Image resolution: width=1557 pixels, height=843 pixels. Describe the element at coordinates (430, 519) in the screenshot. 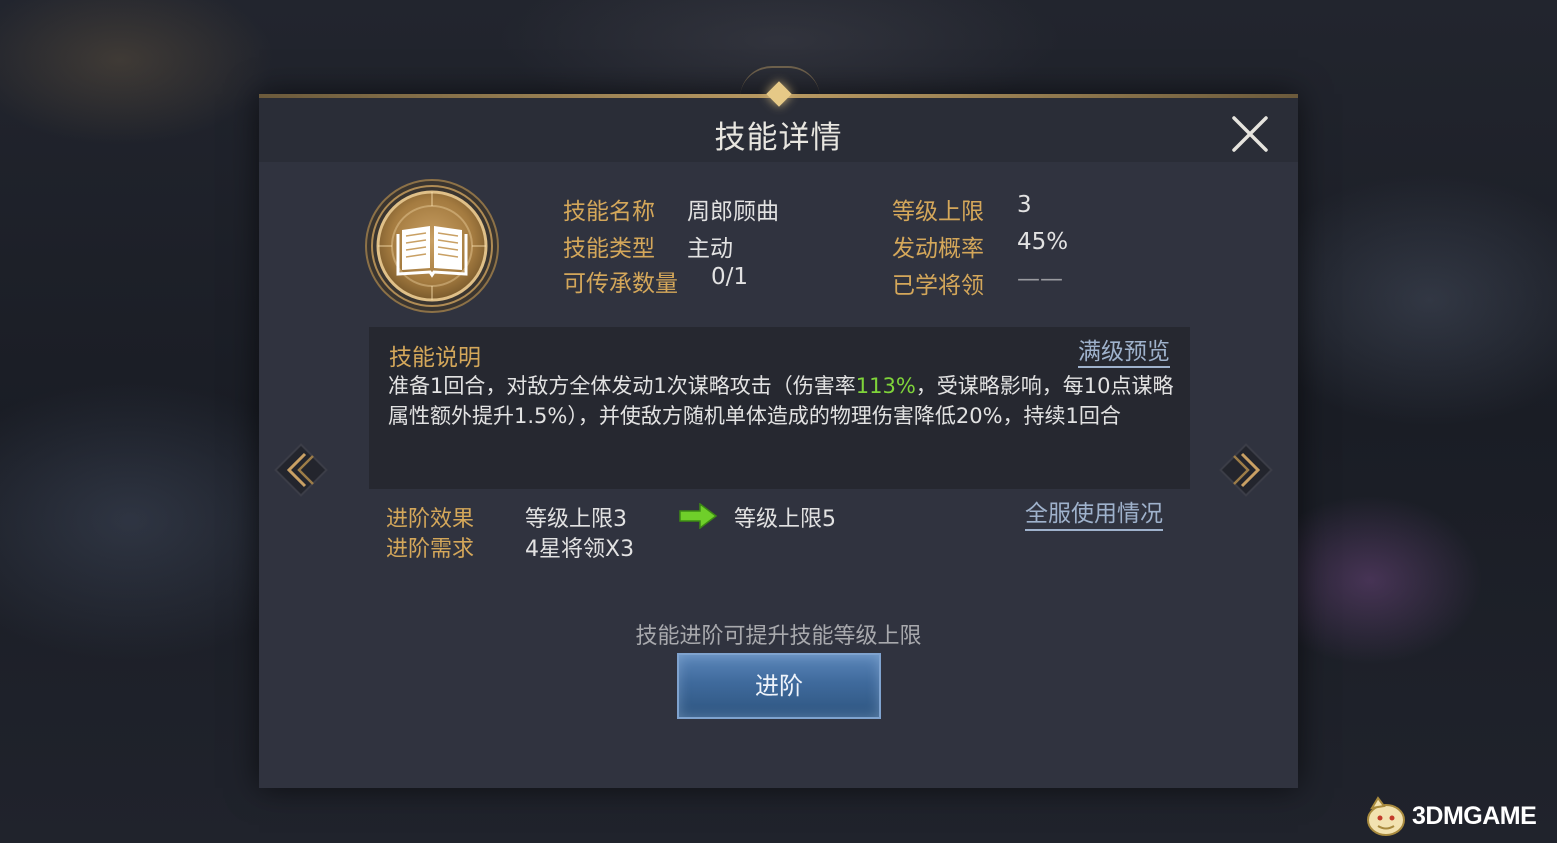

I see `advance-effect-label: 进阶效果` at that location.